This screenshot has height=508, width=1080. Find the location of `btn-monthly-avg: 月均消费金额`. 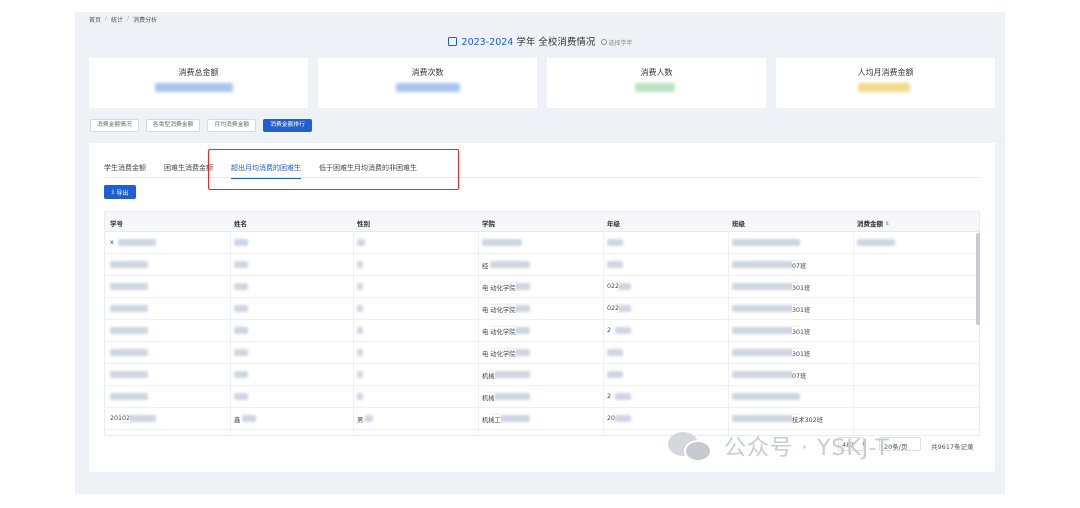

btn-monthly-avg: 月均消费金额 is located at coordinates (232, 125).